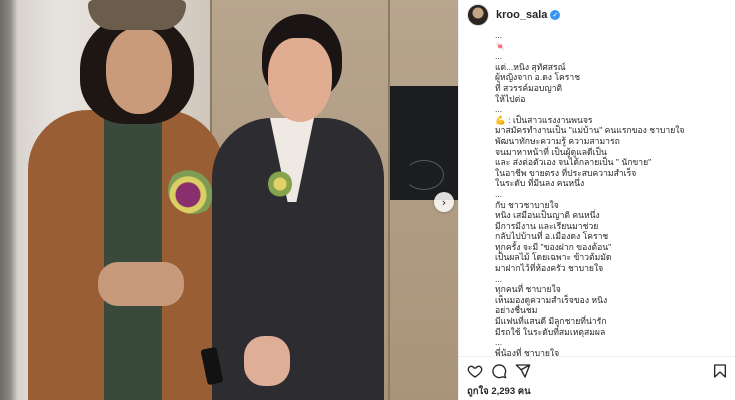  What do you see at coordinates (139, 71) in the screenshot?
I see `photo-man-face` at bounding box center [139, 71].